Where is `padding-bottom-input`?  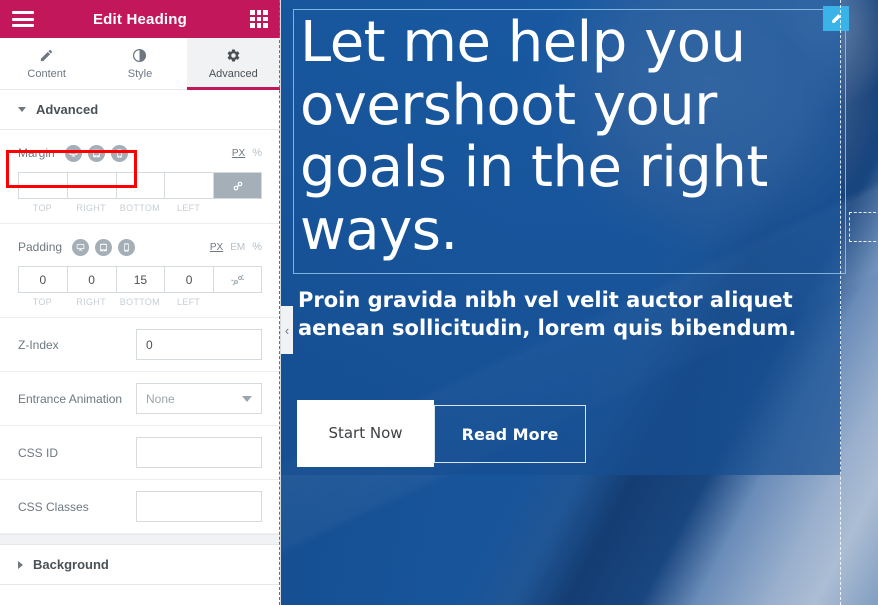
padding-bottom-input is located at coordinates (140, 279).